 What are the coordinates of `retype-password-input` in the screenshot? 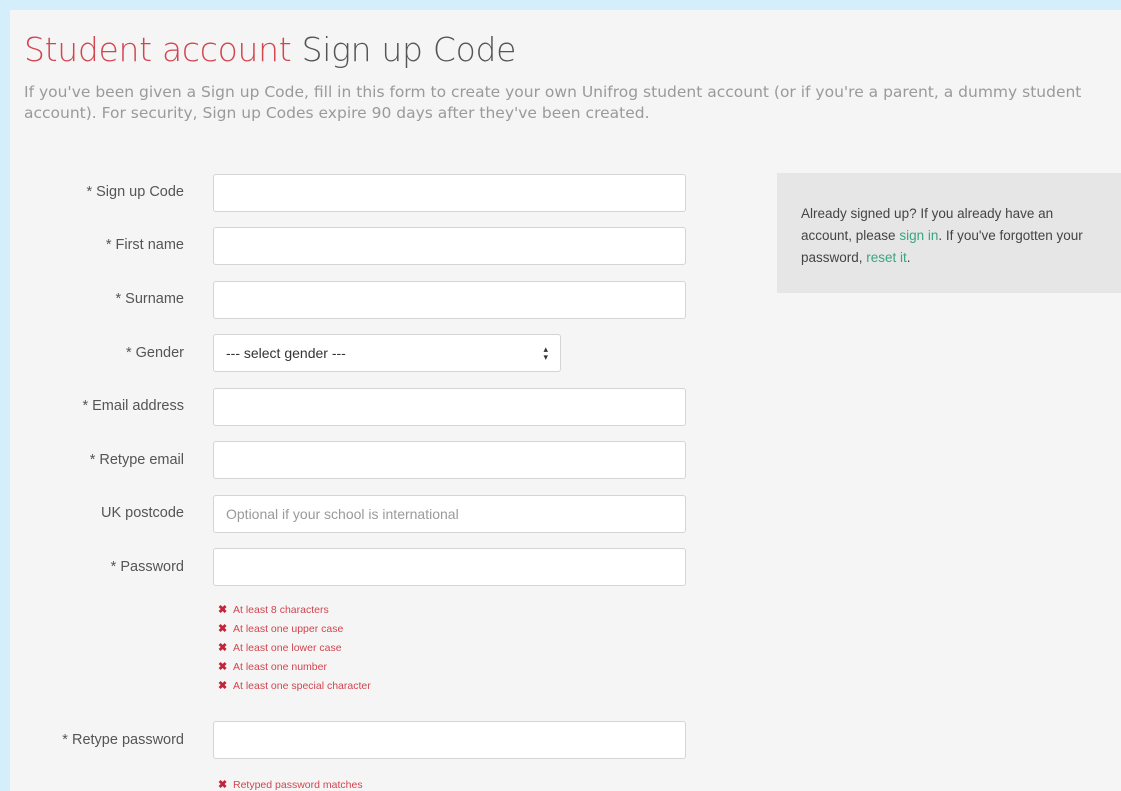 It's located at (449, 740).